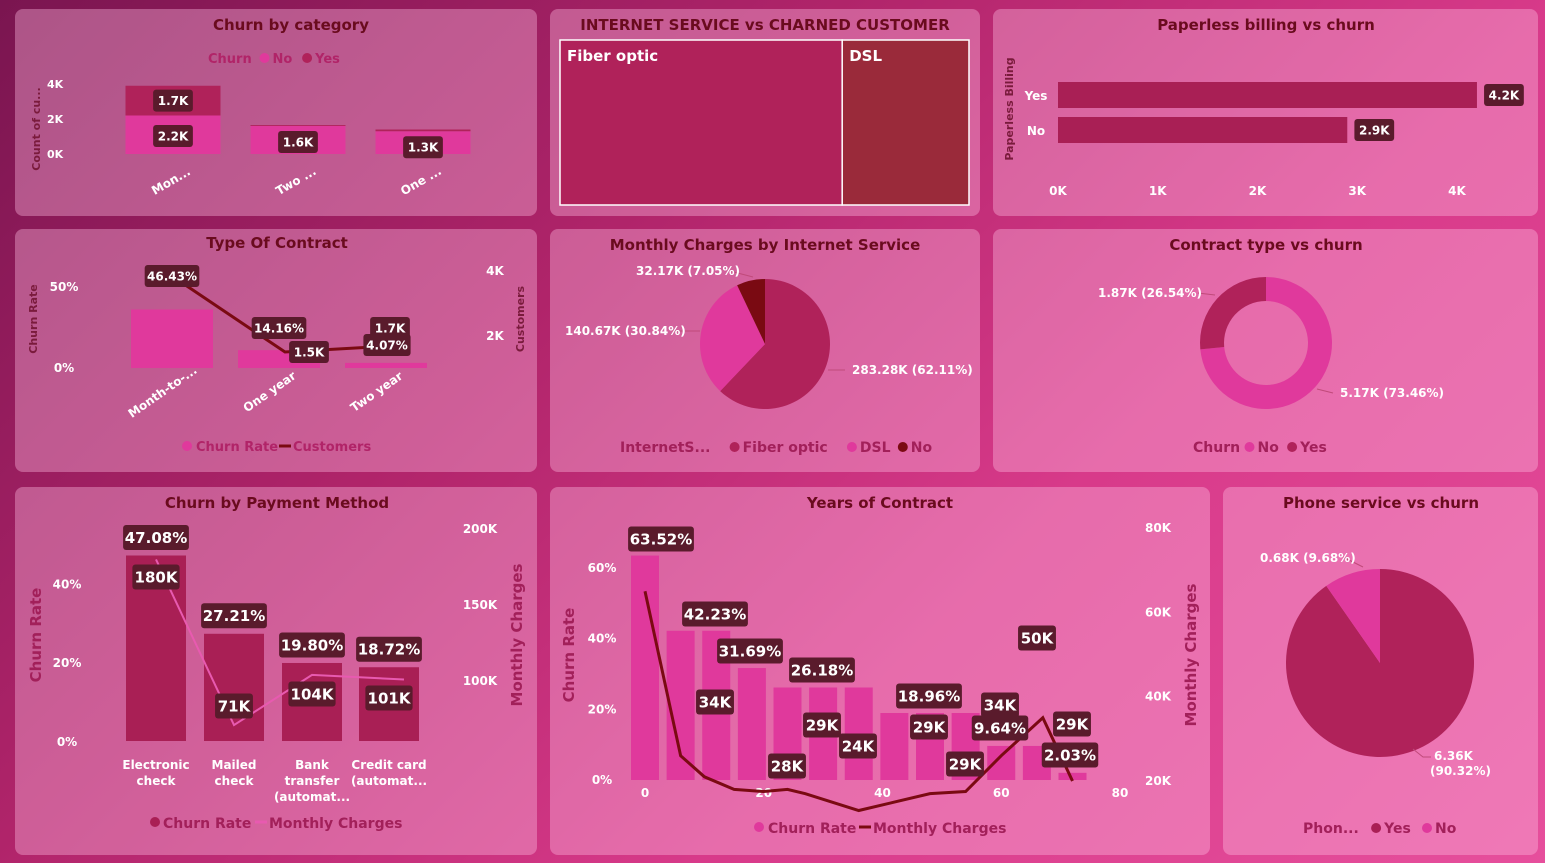 The image size is (1545, 863). I want to click on y2-tick-label-0: 100K, so click(480, 681).